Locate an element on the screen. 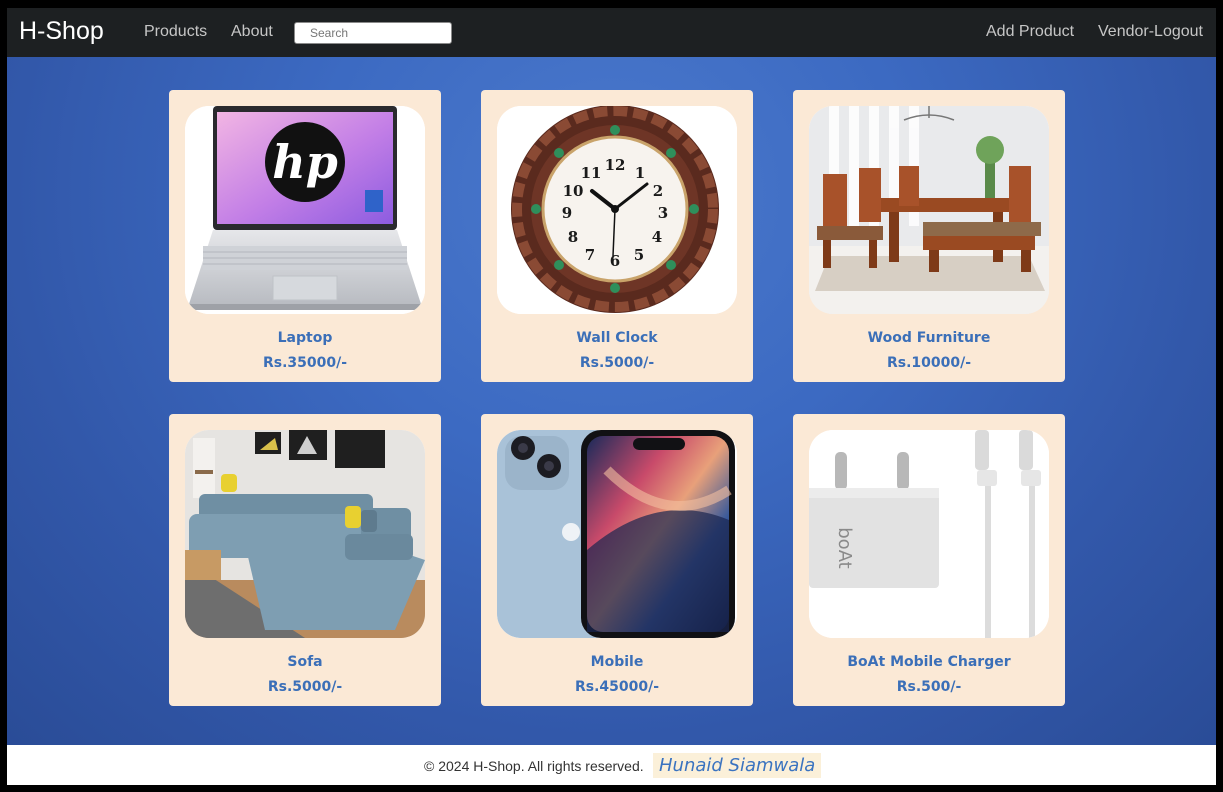  product-card-laptop: hp Laptop Rs.35000/- is located at coordinates (305, 236).